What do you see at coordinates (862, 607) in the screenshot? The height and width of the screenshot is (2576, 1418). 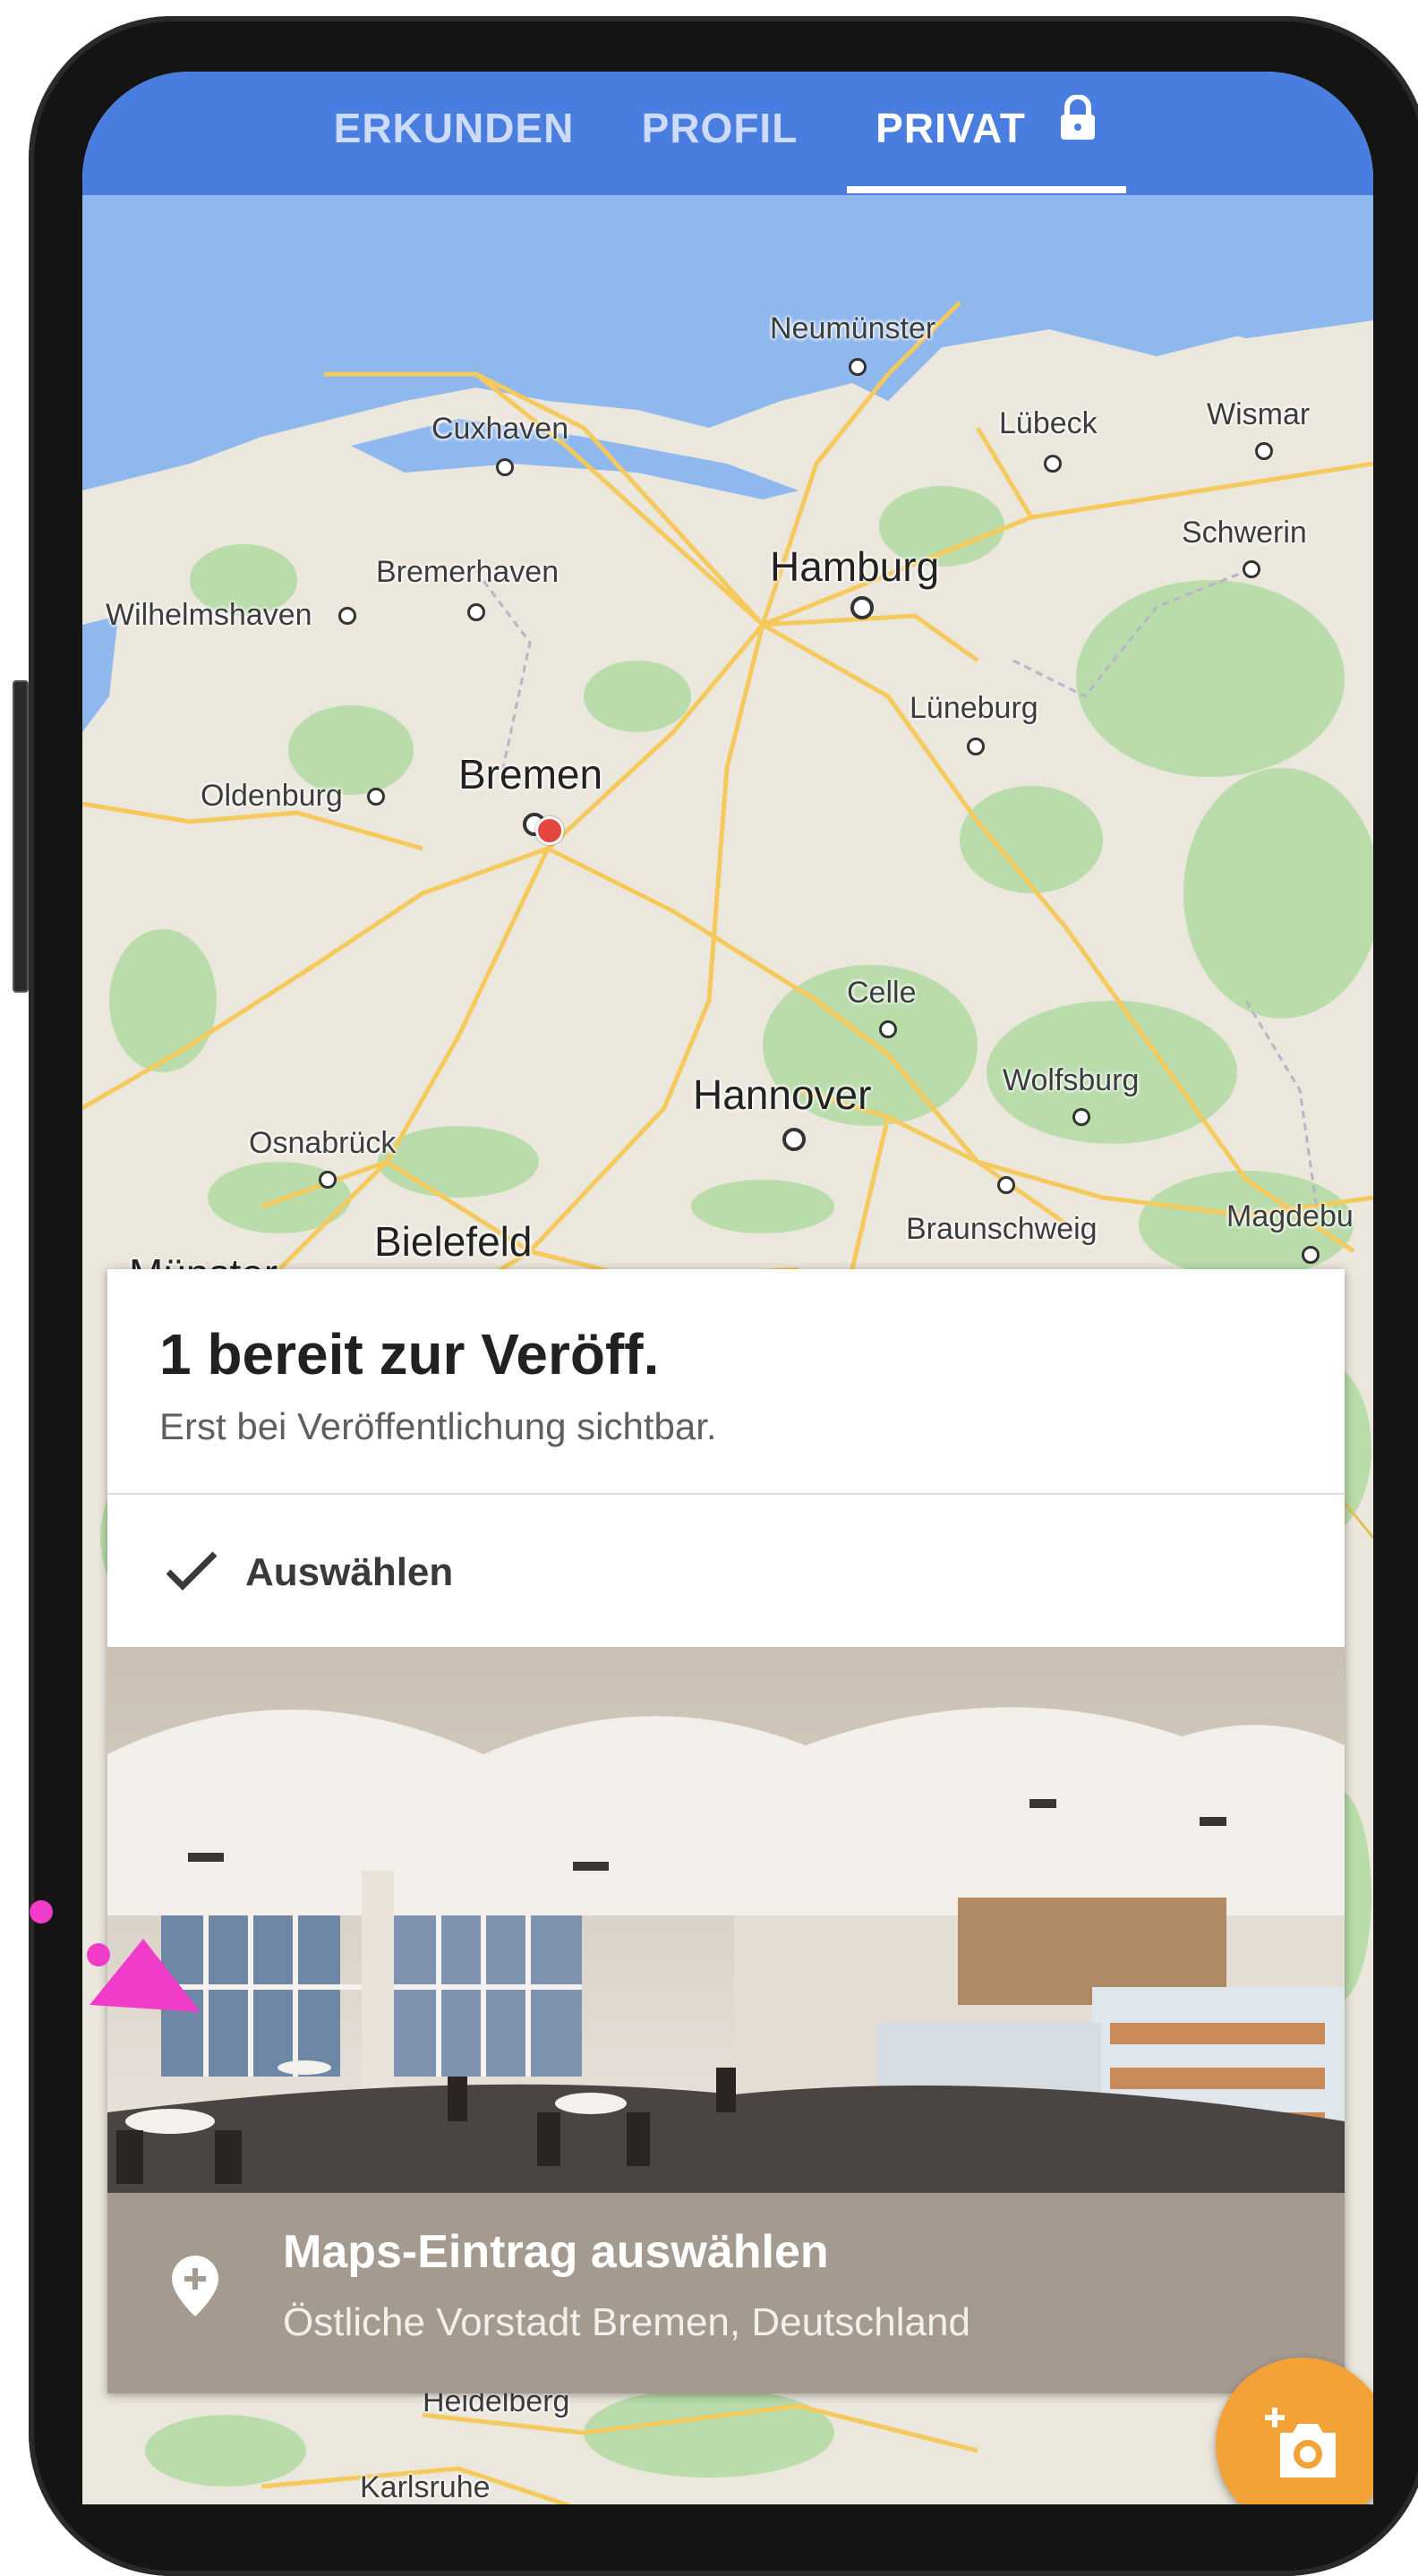 I see `map-marker-hamburg` at bounding box center [862, 607].